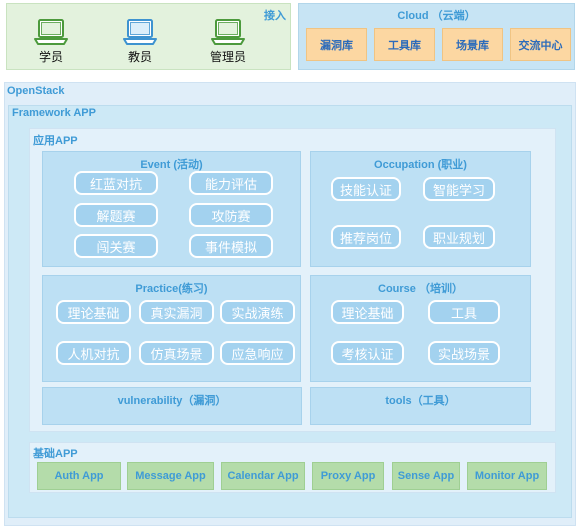  I want to click on base-item-auth-app: Auth App, so click(79, 476).